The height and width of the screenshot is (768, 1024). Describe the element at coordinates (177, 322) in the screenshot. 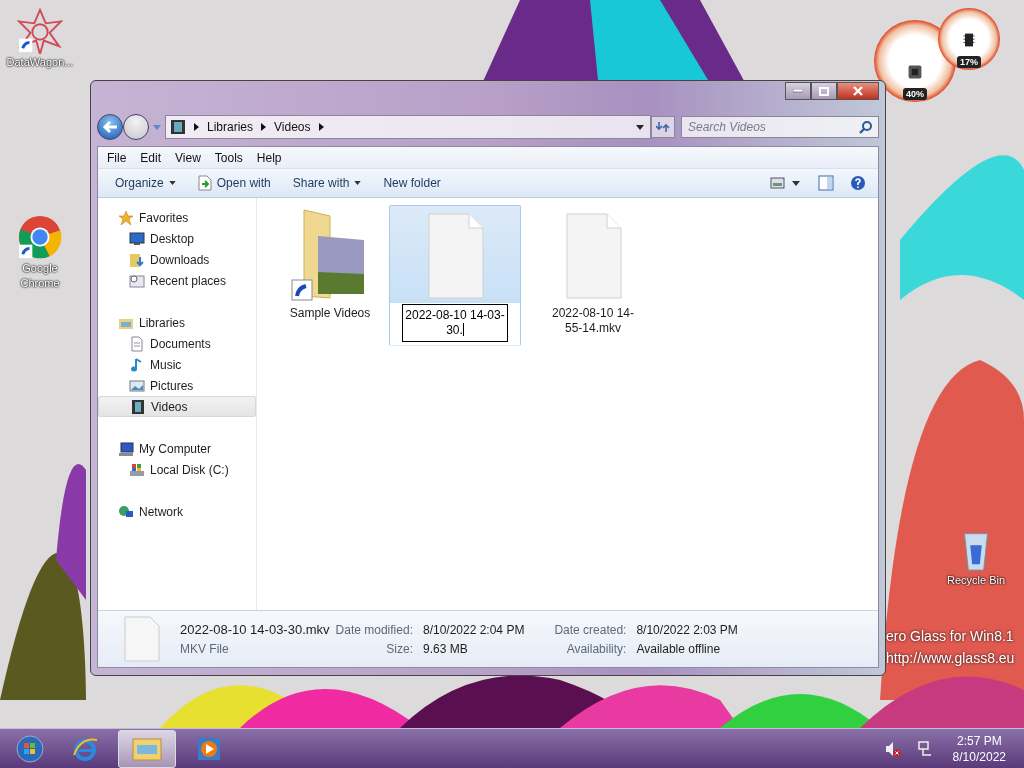

I see `nav-item: Libraries` at that location.